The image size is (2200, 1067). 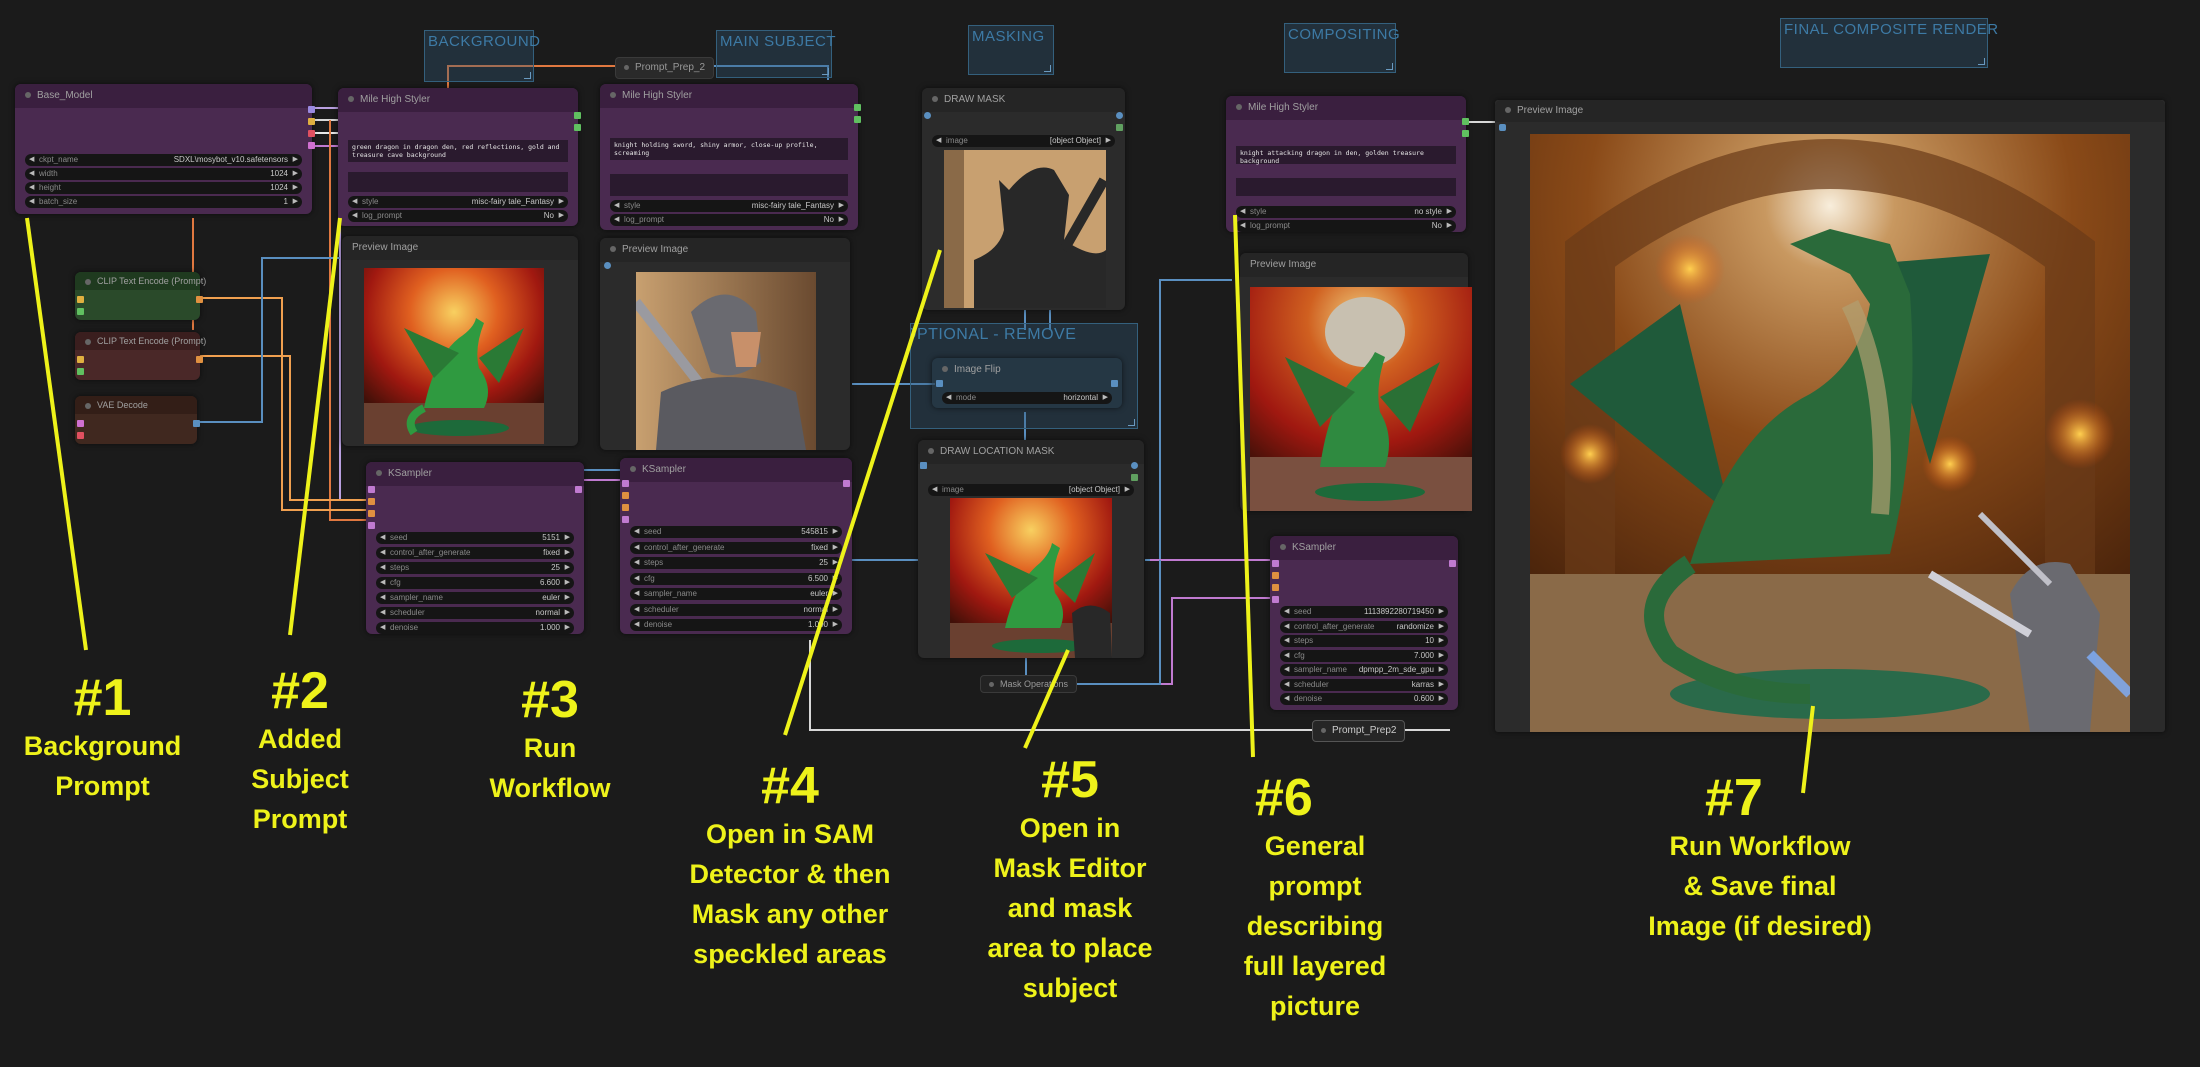 I want to click on widget-seed: ◀ seed 545815 ▶, so click(x=736, y=532).